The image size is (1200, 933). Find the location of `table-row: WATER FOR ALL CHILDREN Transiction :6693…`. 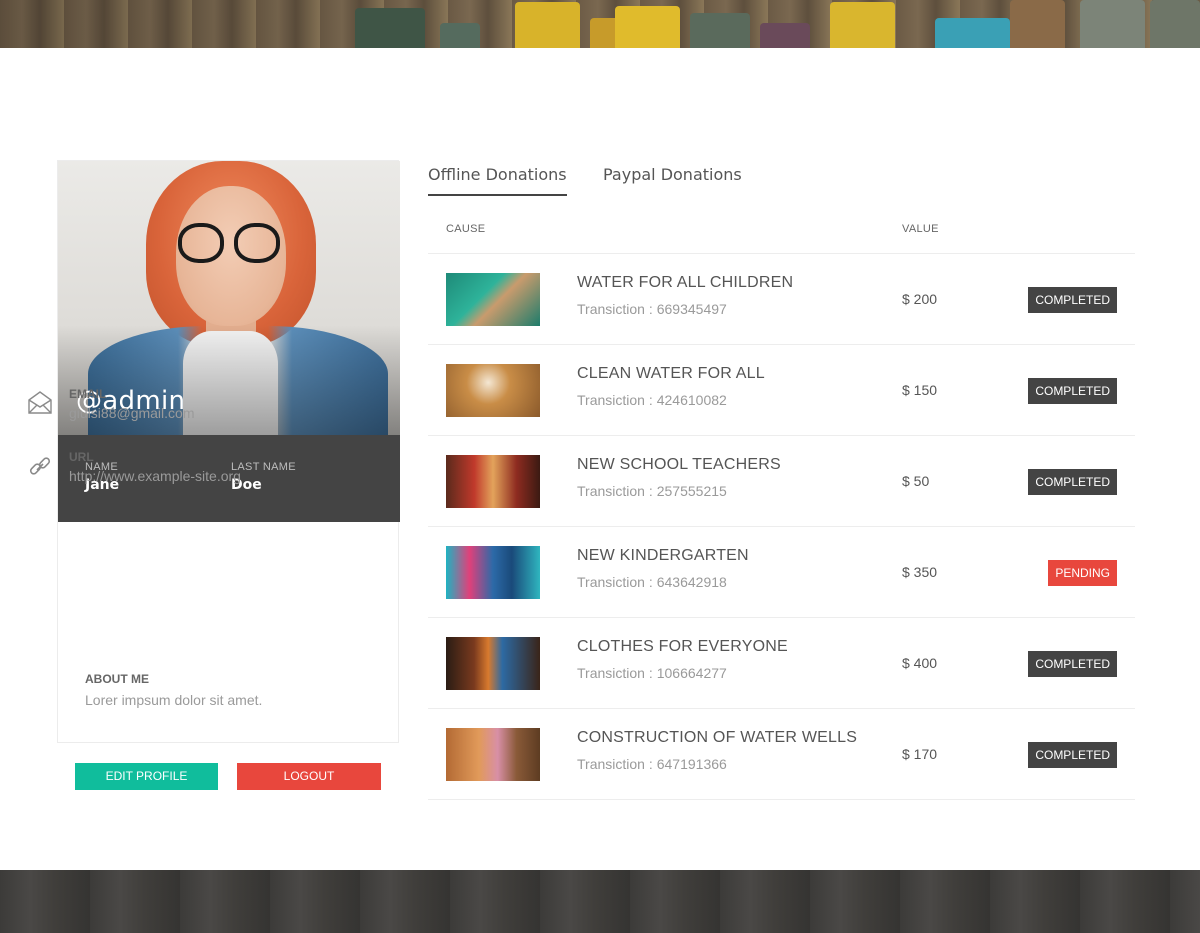

table-row: WATER FOR ALL CHILDREN Transiction :6693… is located at coordinates (781, 299).